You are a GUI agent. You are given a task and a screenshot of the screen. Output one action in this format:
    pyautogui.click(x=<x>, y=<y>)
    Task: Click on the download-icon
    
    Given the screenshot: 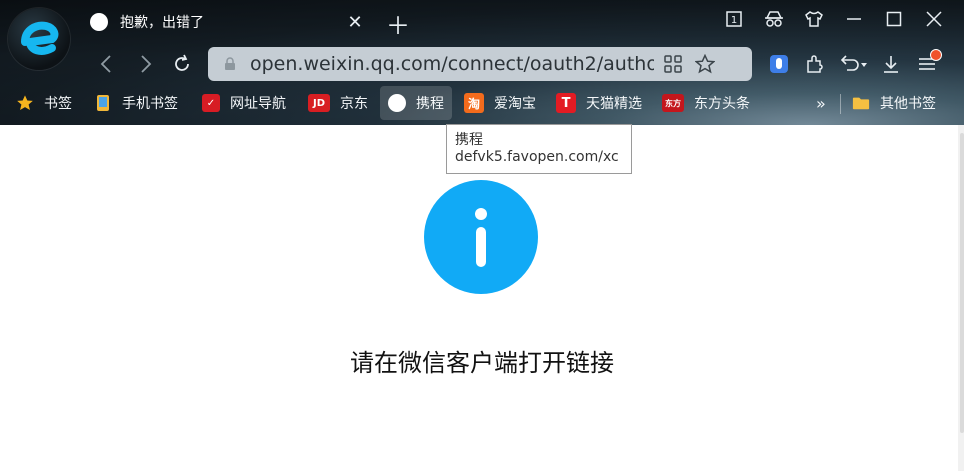 What is the action you would take?
    pyautogui.click(x=891, y=64)
    